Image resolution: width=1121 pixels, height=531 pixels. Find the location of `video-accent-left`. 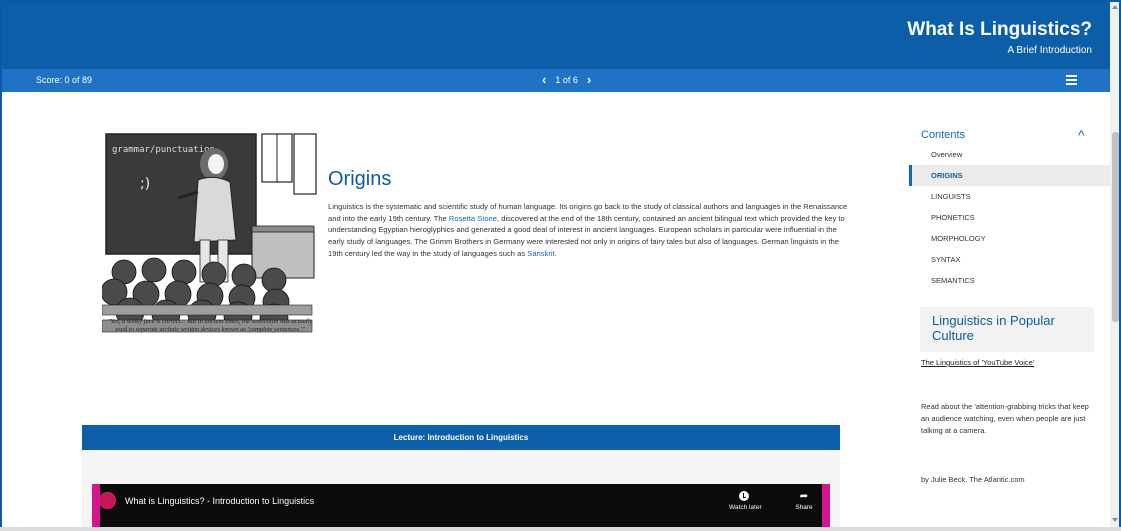

video-accent-left is located at coordinates (96, 506).